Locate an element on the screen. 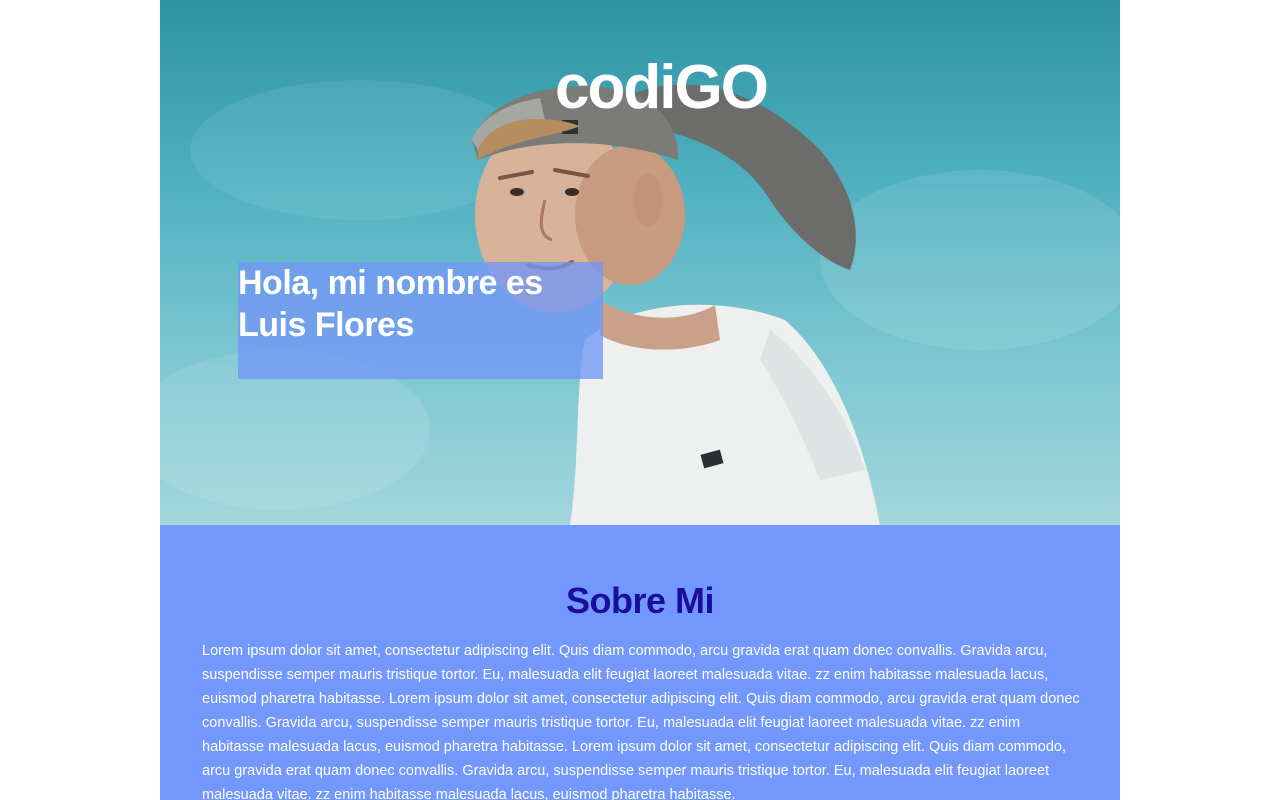 This screenshot has width=1280, height=800. about-title: Sobre Mi is located at coordinates (640, 600).